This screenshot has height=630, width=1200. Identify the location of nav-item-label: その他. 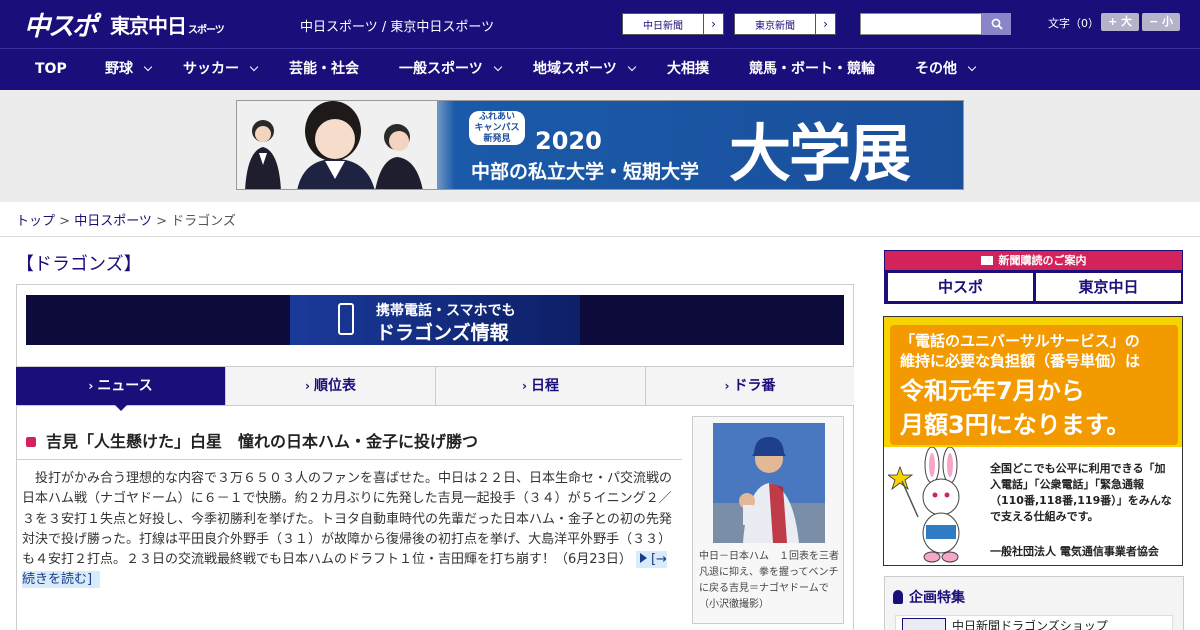
(936, 69).